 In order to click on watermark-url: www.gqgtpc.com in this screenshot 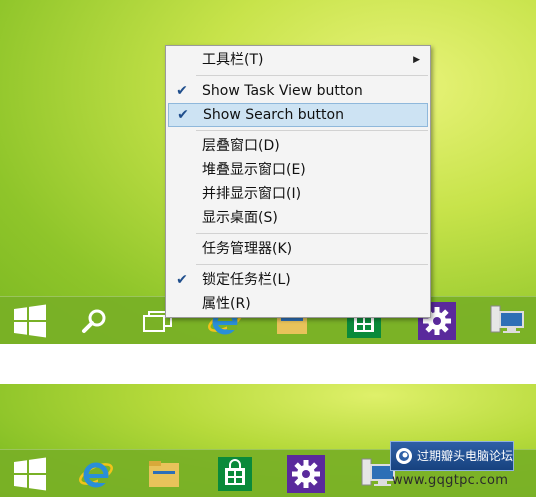, I will do `click(450, 480)`.